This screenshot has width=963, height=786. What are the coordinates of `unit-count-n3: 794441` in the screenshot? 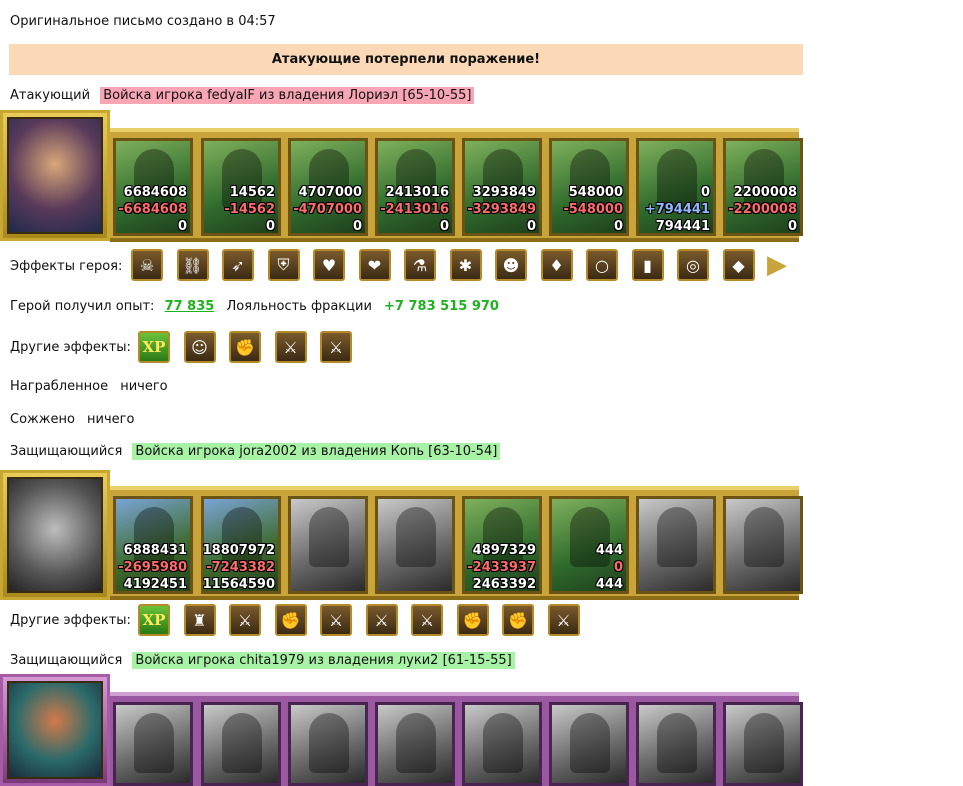 It's located at (682, 226).